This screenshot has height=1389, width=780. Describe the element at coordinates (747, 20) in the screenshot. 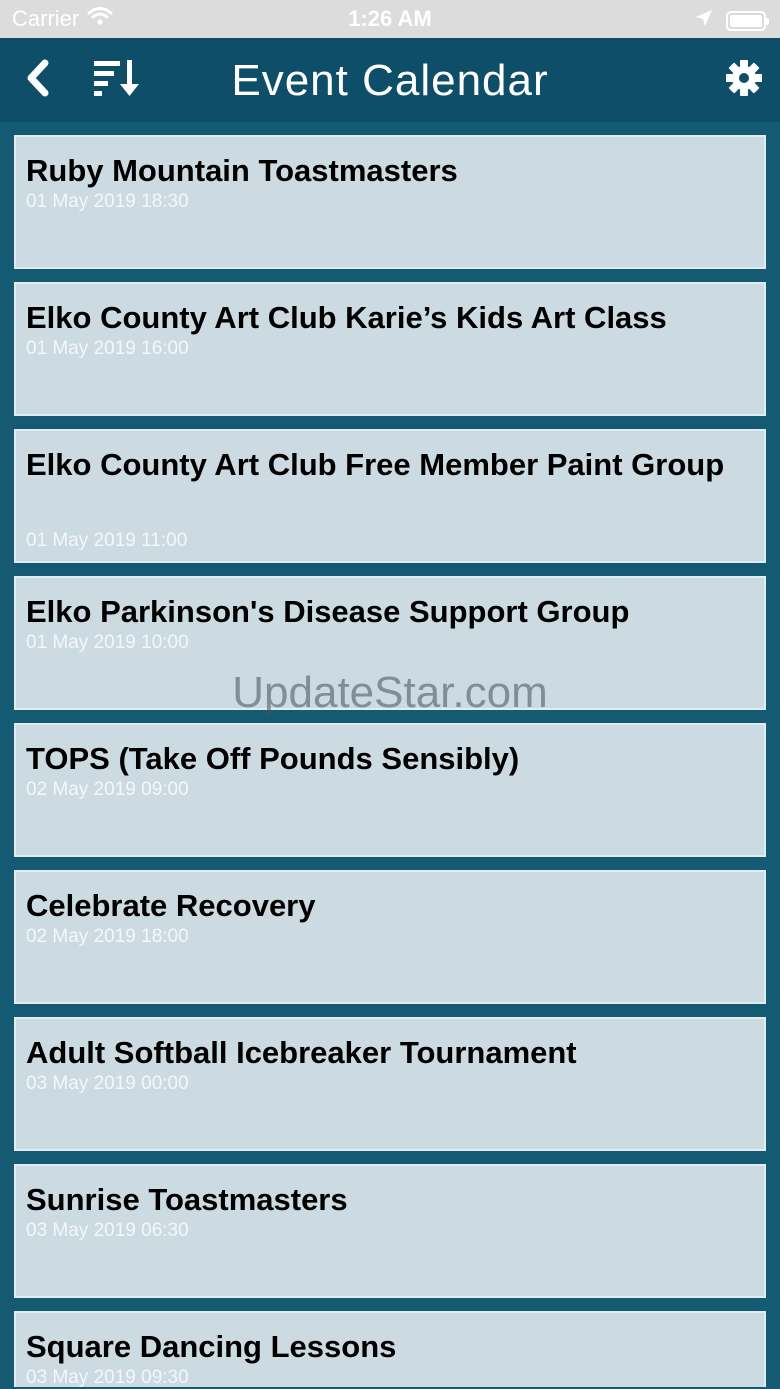

I see `battery-icon` at that location.